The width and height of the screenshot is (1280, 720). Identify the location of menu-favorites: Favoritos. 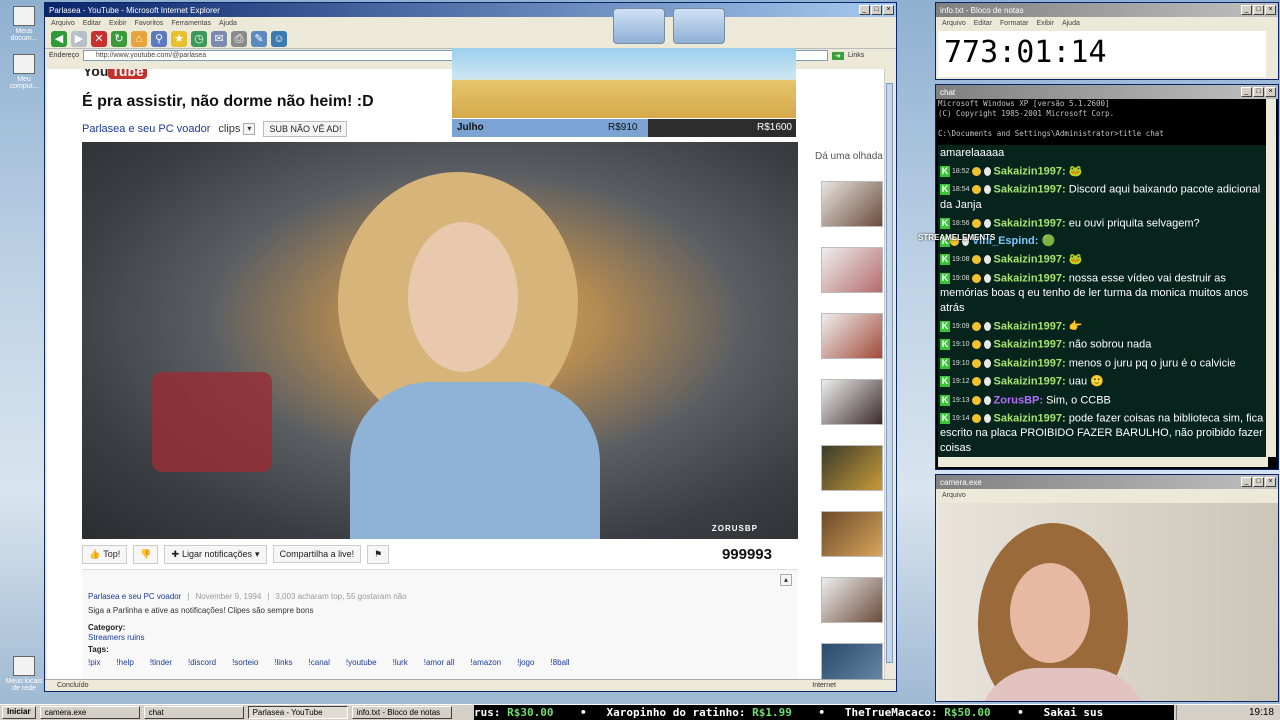
(149, 23).